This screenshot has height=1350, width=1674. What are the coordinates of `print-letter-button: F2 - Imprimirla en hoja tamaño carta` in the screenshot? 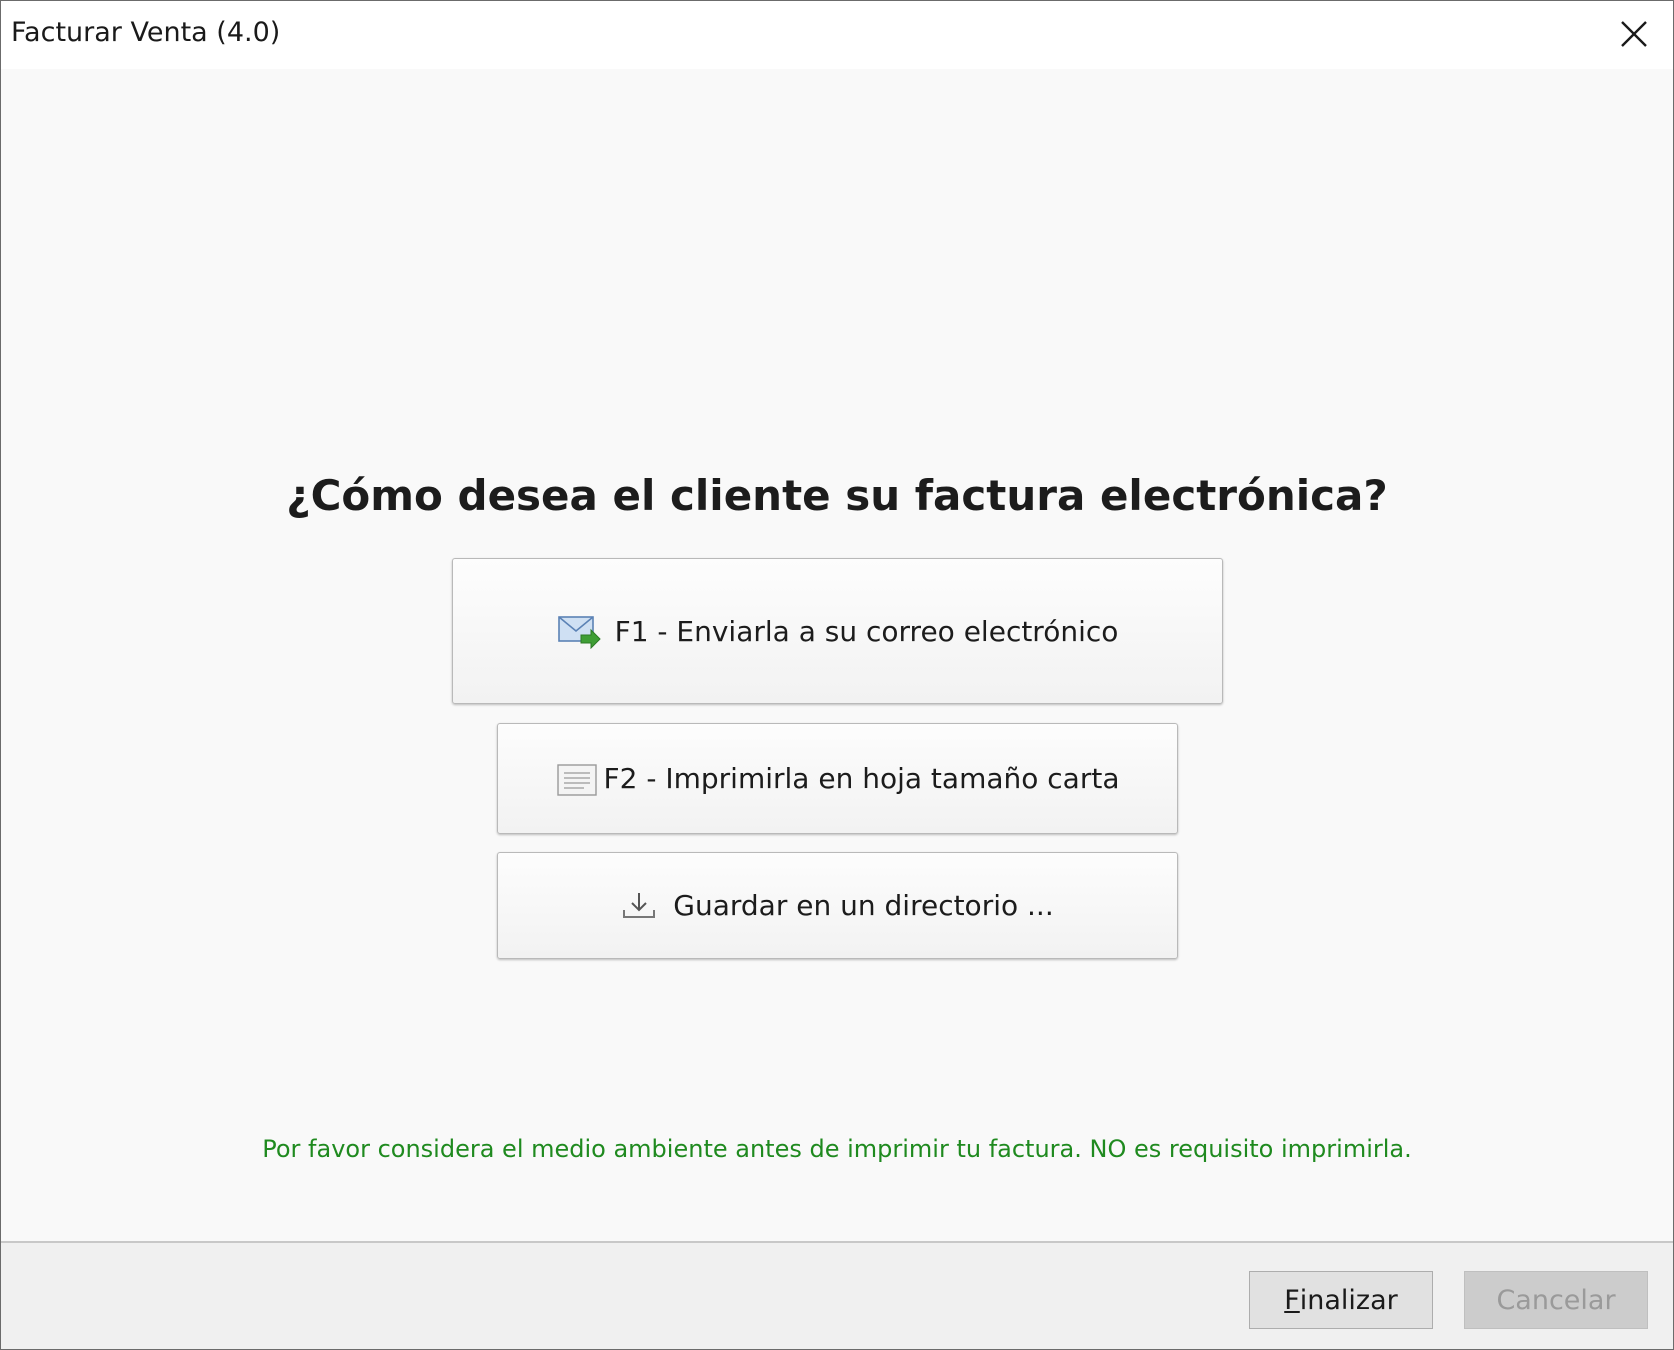 It's located at (837, 778).